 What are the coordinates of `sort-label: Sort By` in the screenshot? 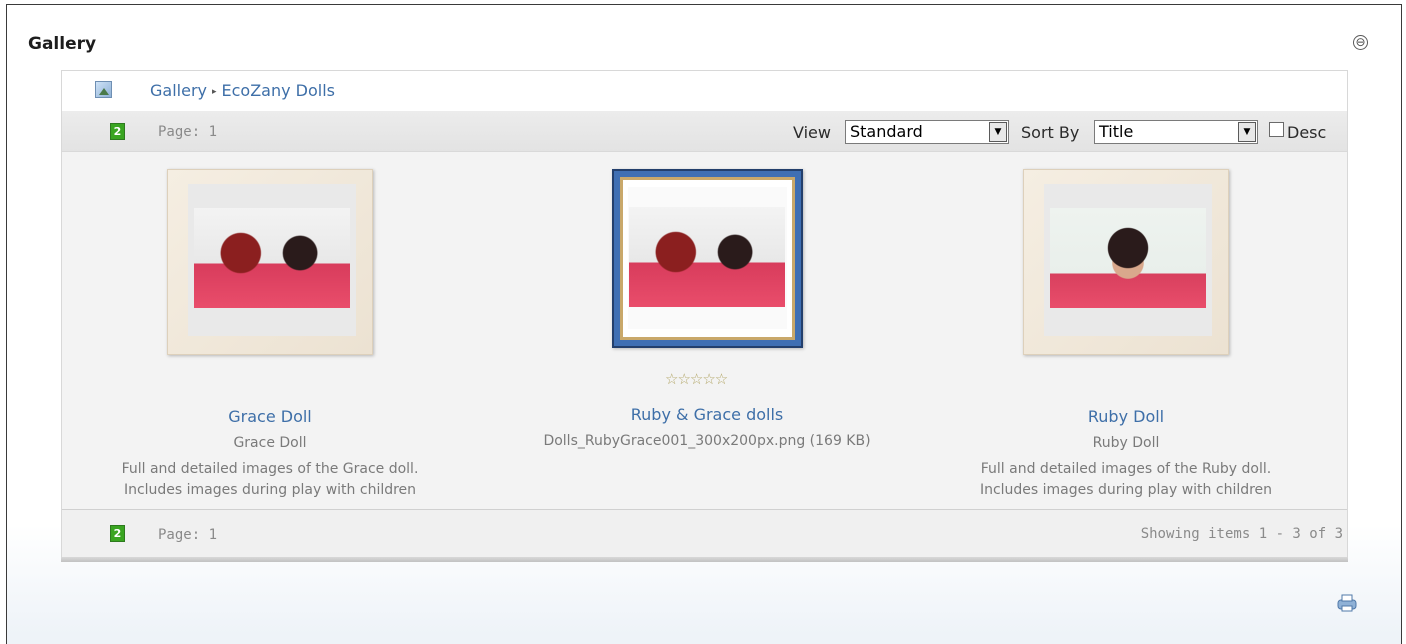 It's located at (1050, 132).